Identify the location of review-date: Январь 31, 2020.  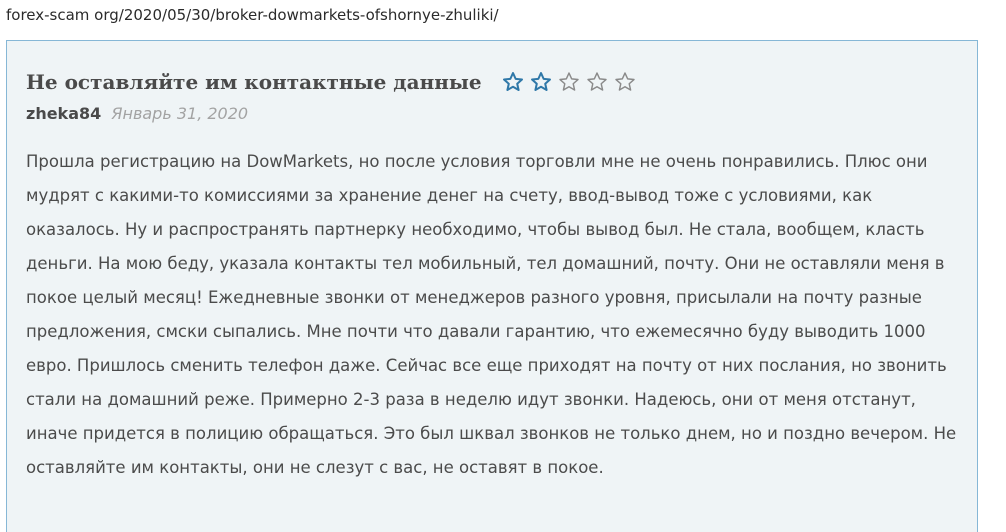
(180, 113).